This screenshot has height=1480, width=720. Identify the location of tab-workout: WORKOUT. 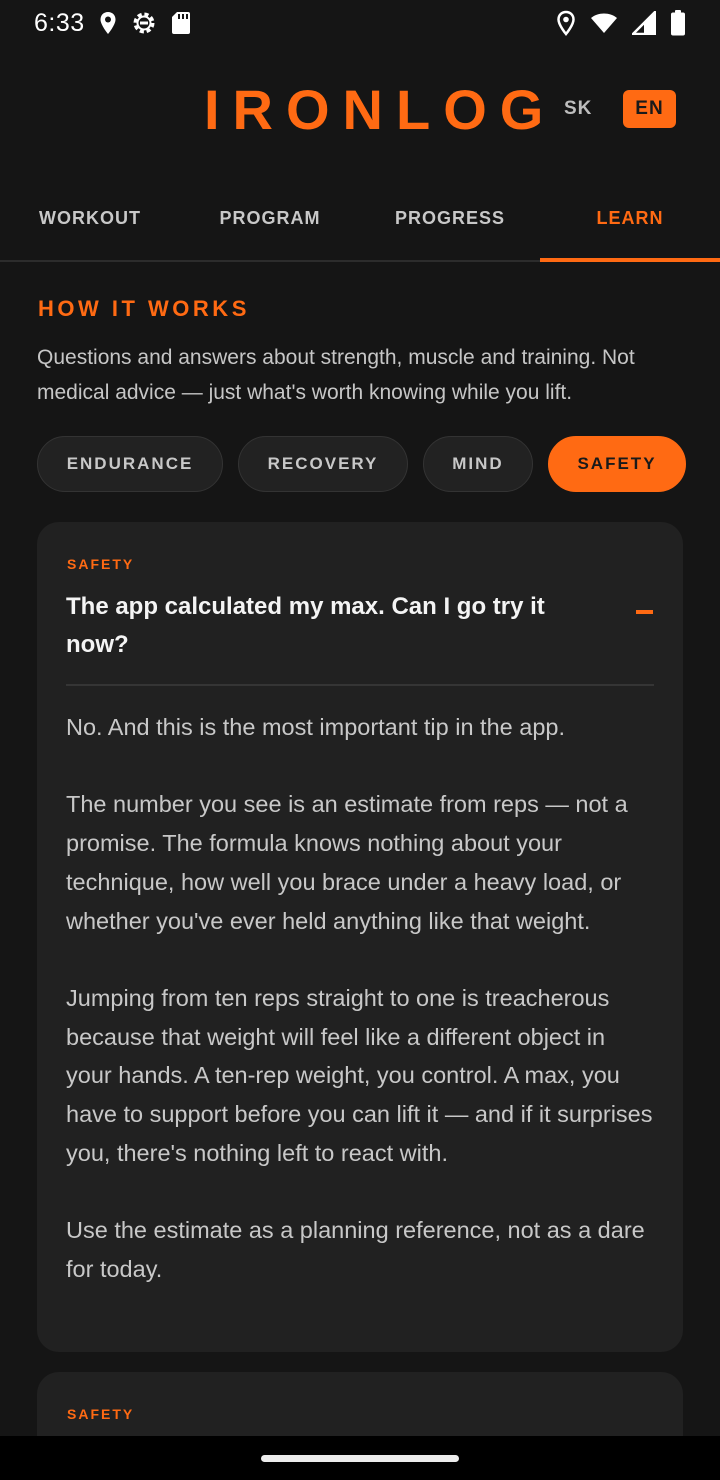
(90, 218).